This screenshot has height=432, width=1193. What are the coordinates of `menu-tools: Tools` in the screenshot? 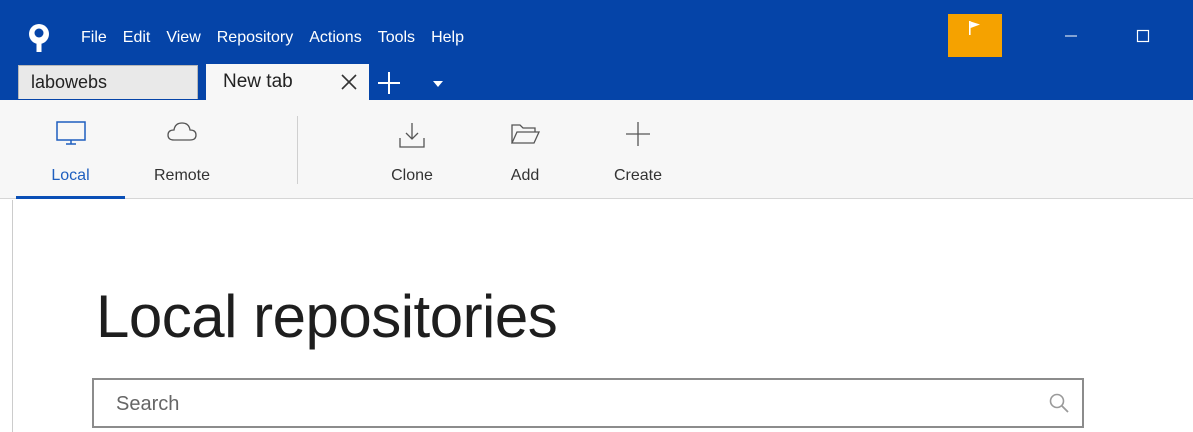 It's located at (400, 38).